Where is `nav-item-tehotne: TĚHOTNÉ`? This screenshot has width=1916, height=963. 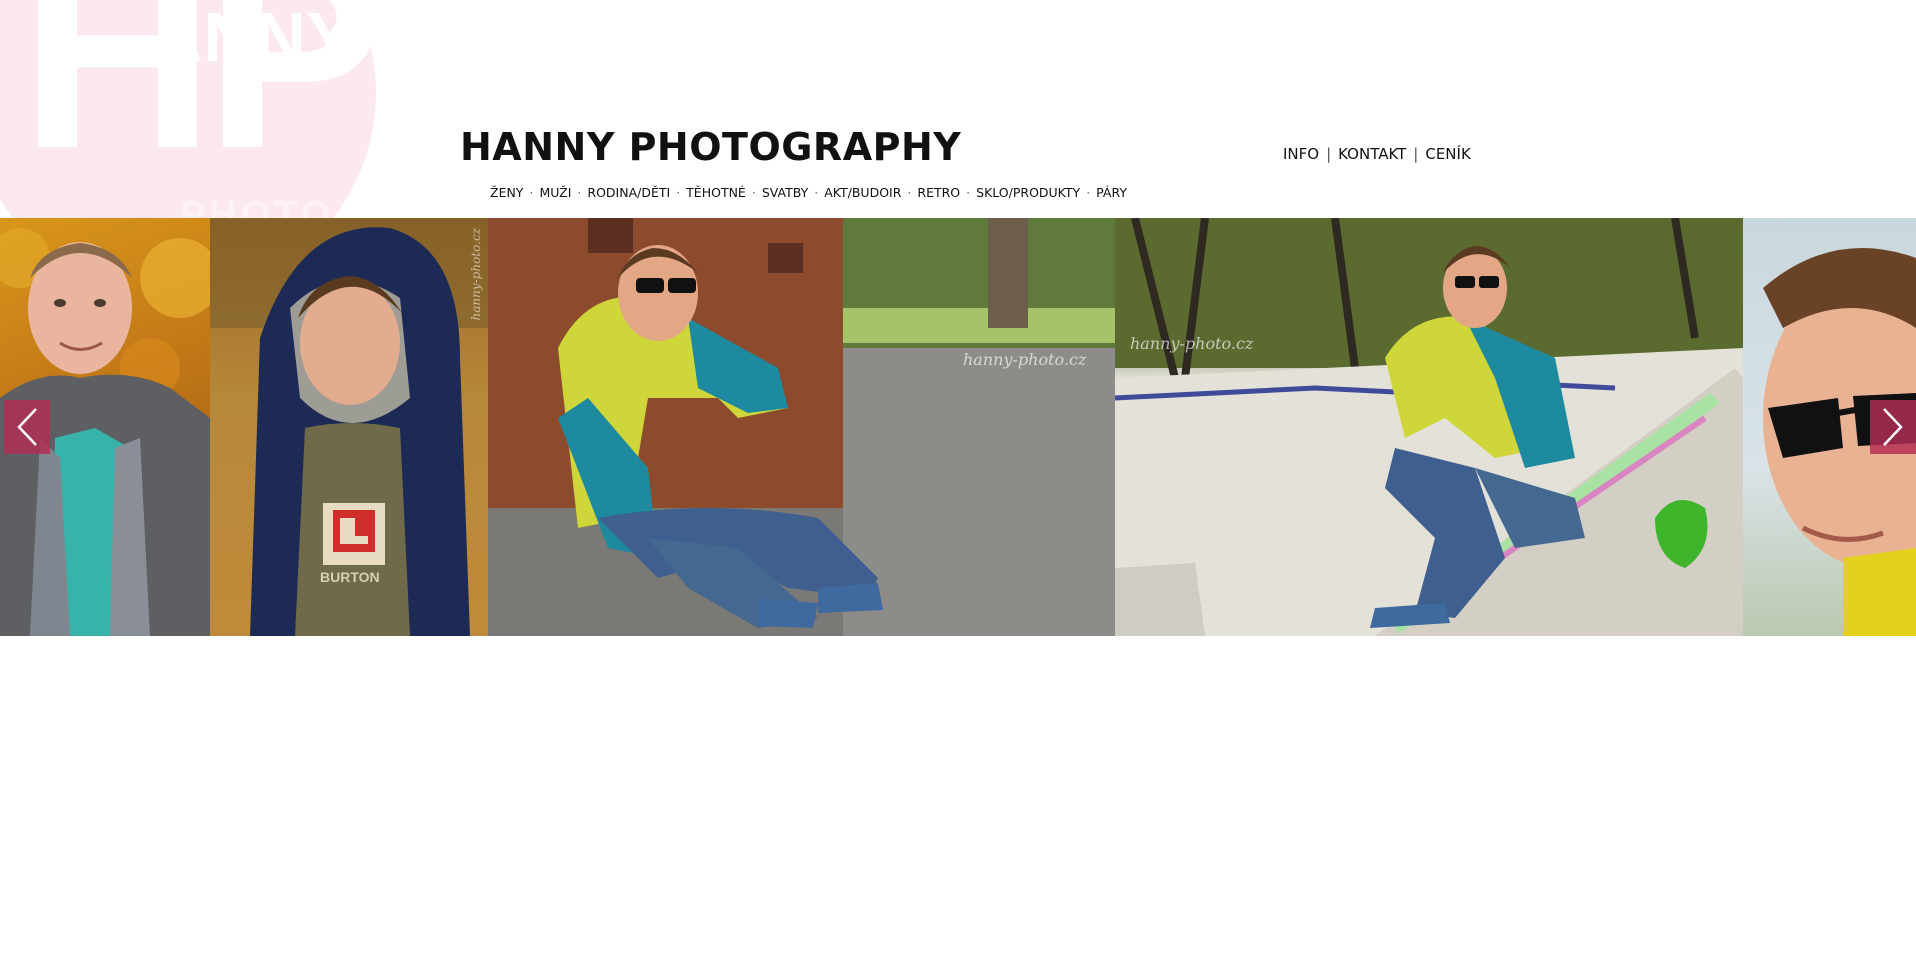
nav-item-tehotne: TĚHOTNÉ is located at coordinates (716, 193).